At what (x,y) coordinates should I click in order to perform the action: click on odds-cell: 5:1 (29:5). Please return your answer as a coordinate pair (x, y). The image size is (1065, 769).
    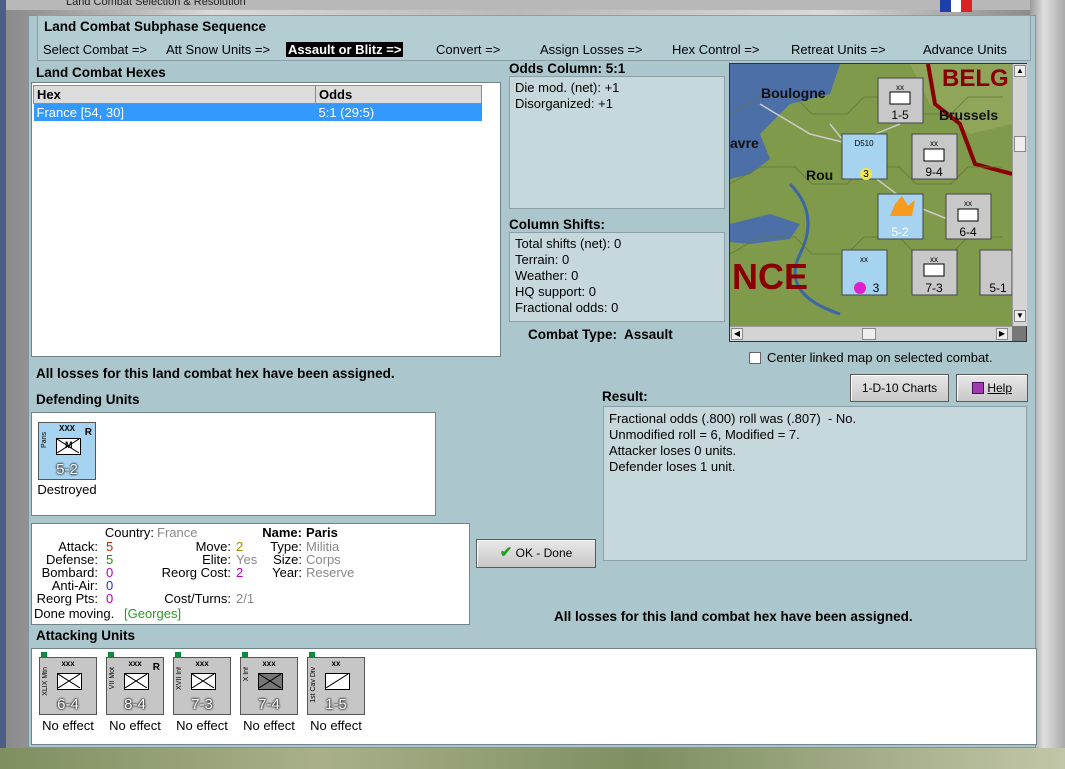
    Looking at the image, I should click on (398, 112).